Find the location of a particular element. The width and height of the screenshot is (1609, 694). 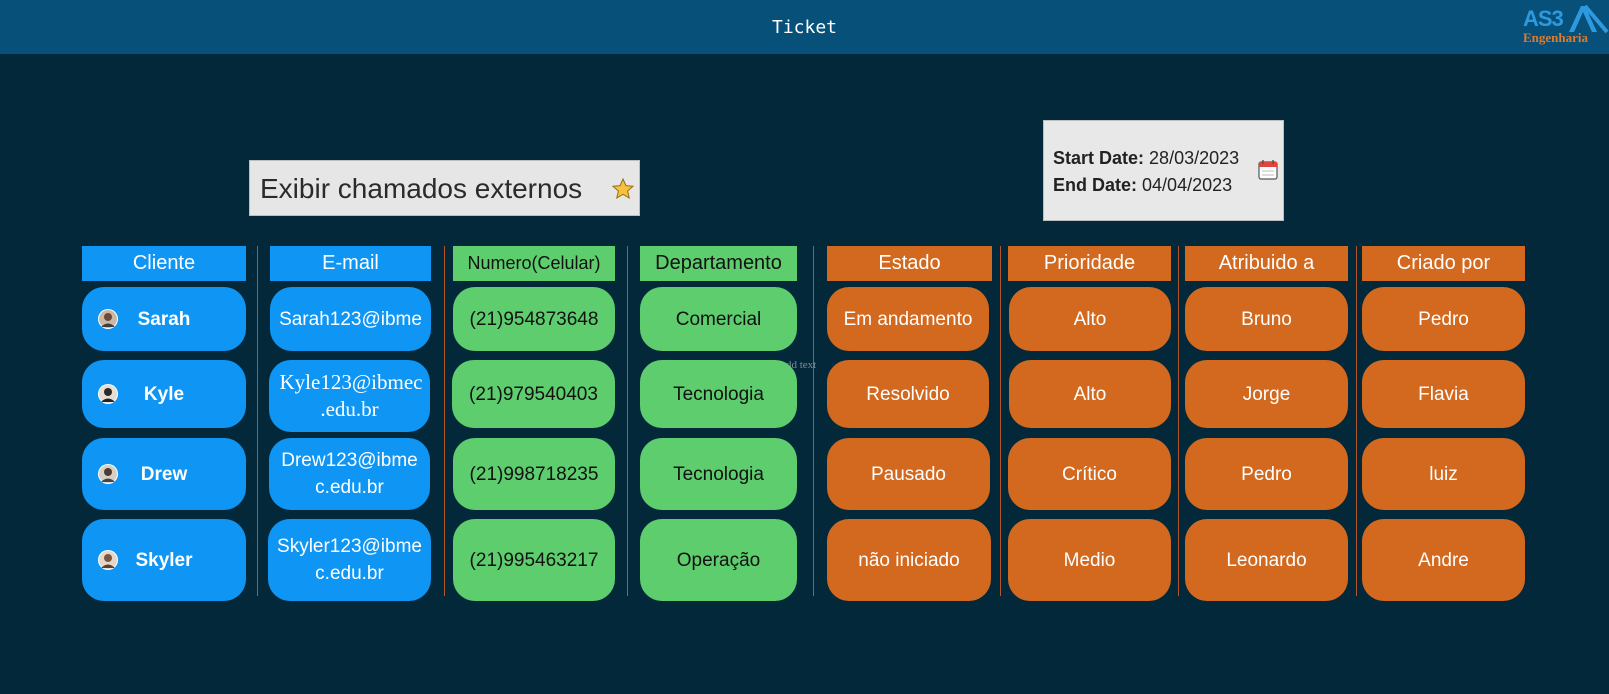

priority-text: Crítico is located at coordinates (1089, 474).